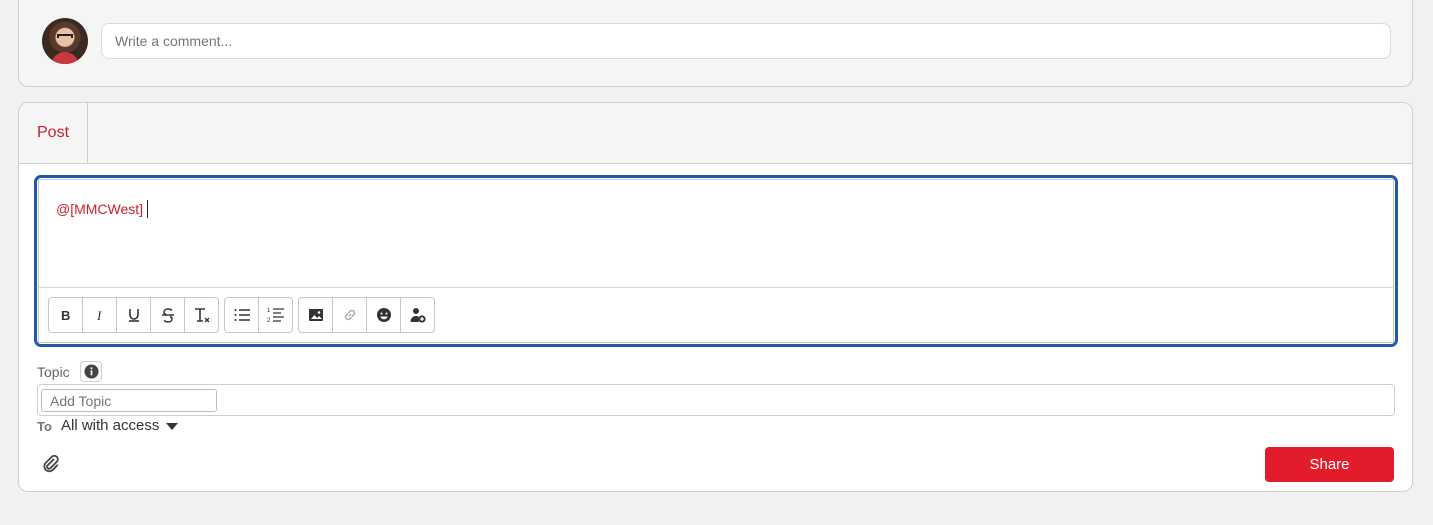 Image resolution: width=1433 pixels, height=525 pixels. I want to click on attach-button, so click(51, 464).